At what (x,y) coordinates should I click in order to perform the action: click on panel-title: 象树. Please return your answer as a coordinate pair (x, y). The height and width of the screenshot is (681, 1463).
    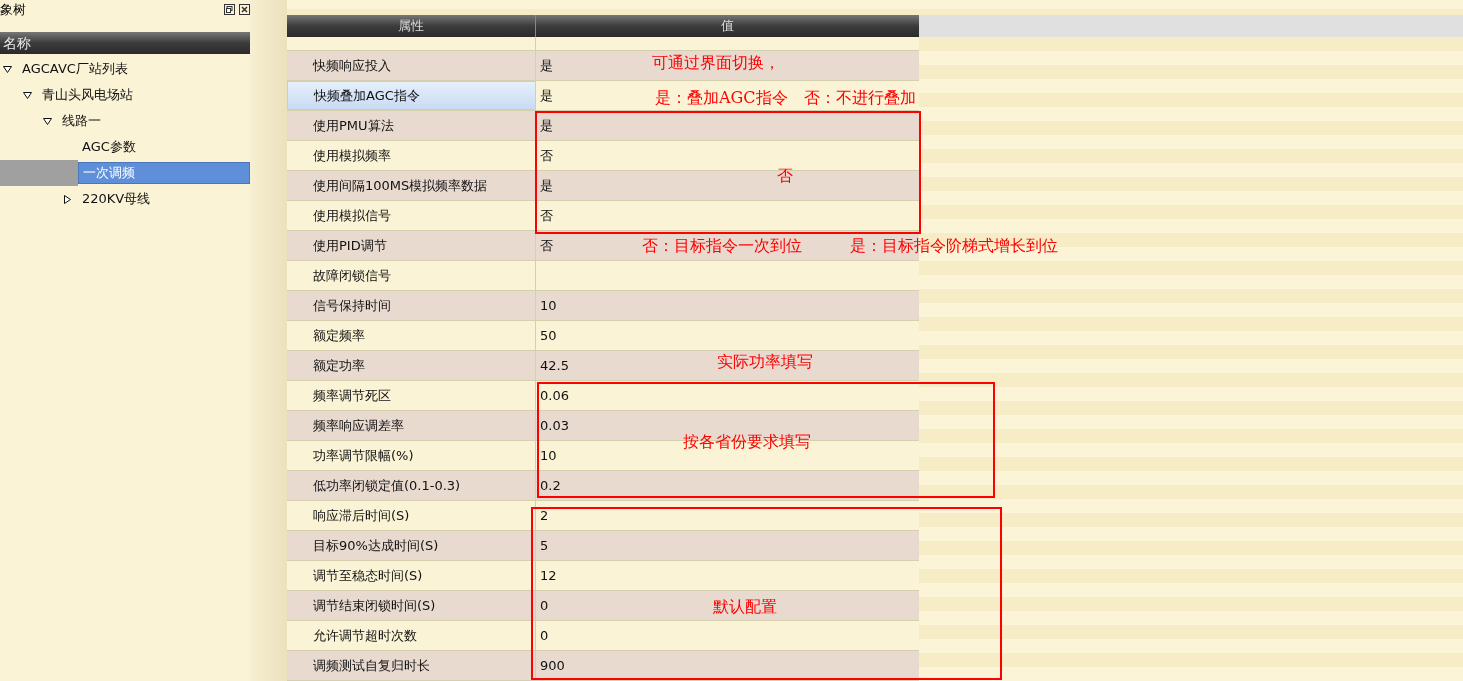
    Looking at the image, I should click on (13, 9).